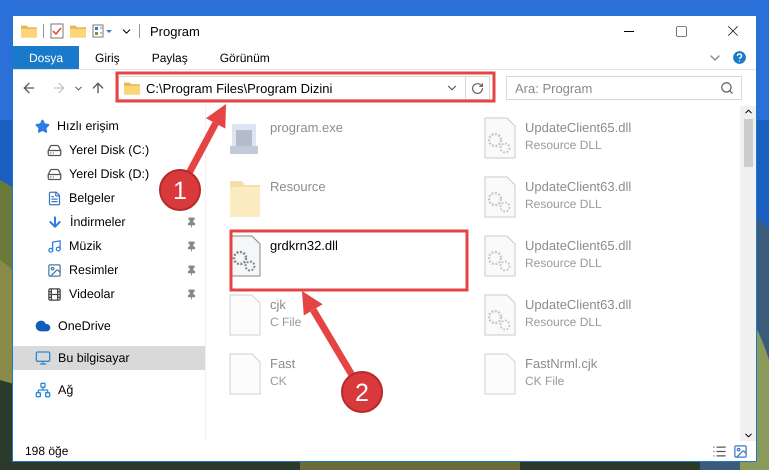 This screenshot has width=769, height=470. I want to click on file-type: C File, so click(286, 322).